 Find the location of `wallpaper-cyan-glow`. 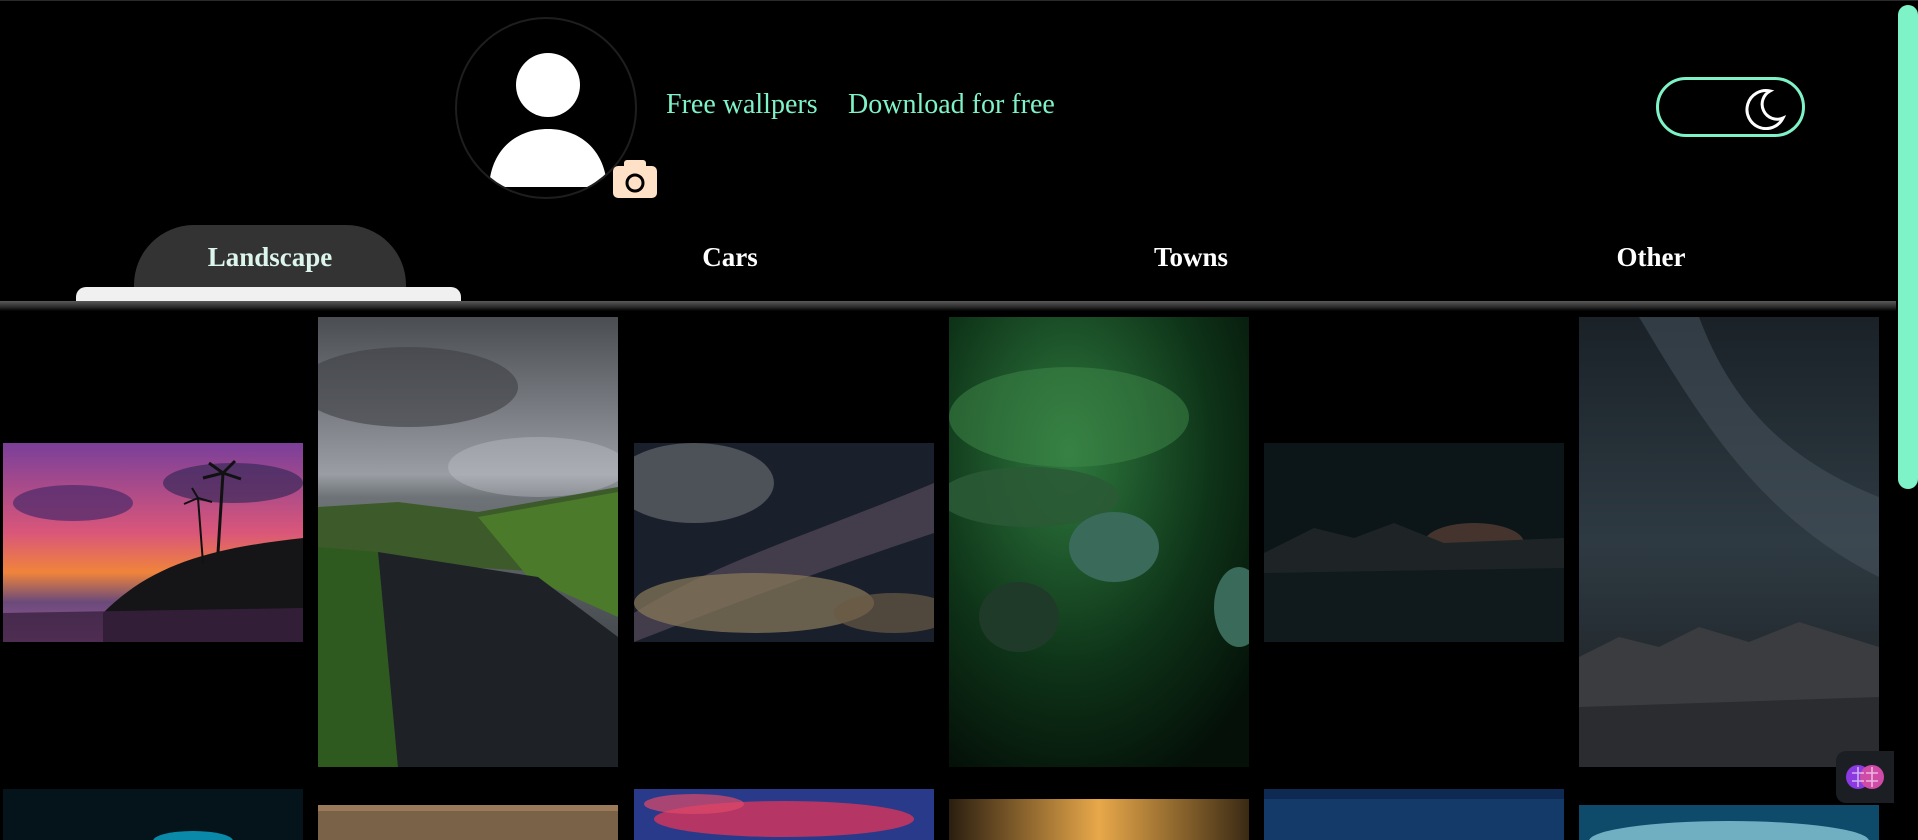

wallpaper-cyan-glow is located at coordinates (153, 814).